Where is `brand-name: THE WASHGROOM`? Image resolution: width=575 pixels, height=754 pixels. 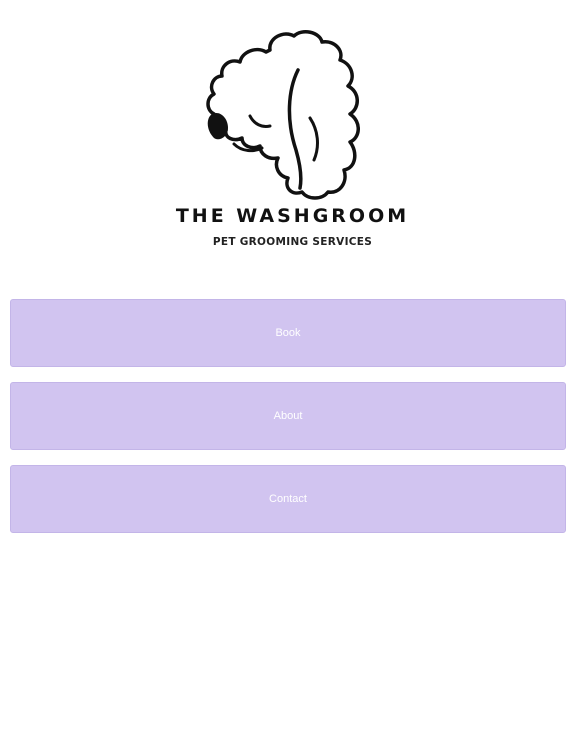 brand-name: THE WASHGROOM is located at coordinates (292, 216).